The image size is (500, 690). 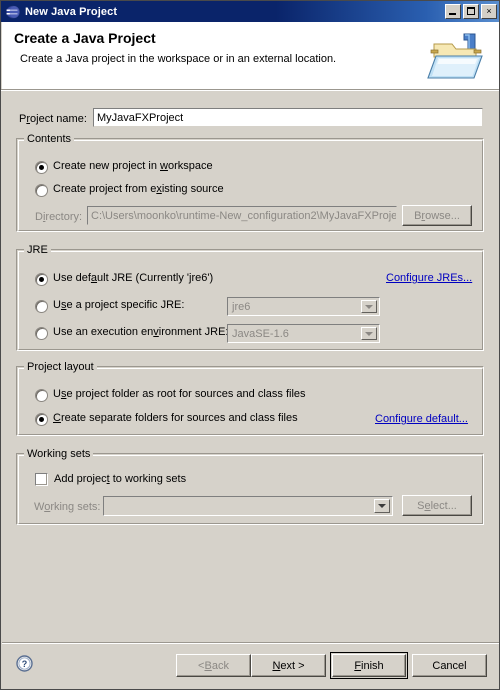 What do you see at coordinates (241, 306) in the screenshot?
I see `project-specific-jre-value: jre6` at bounding box center [241, 306].